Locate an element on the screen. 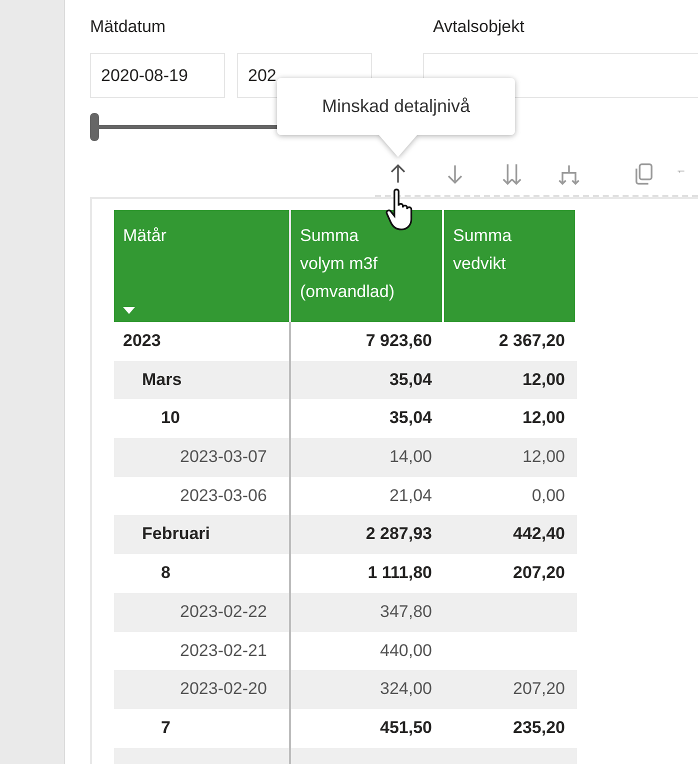  table-cell-text: 7 923,60 is located at coordinates (398, 341).